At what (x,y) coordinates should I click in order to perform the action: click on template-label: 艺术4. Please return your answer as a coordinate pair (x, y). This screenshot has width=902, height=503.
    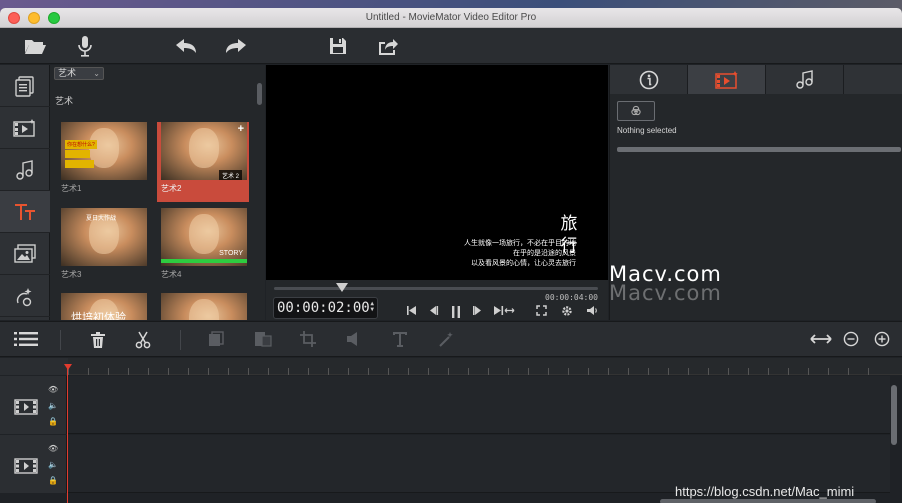
    Looking at the image, I should click on (171, 274).